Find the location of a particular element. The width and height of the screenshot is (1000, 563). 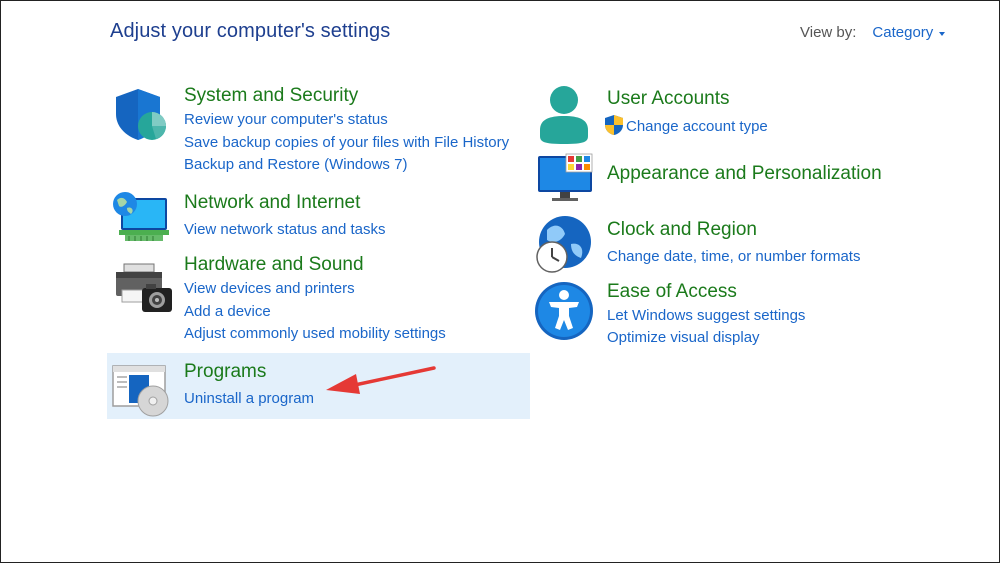

clock-and-region-title: Clock and Region is located at coordinates (682, 230).